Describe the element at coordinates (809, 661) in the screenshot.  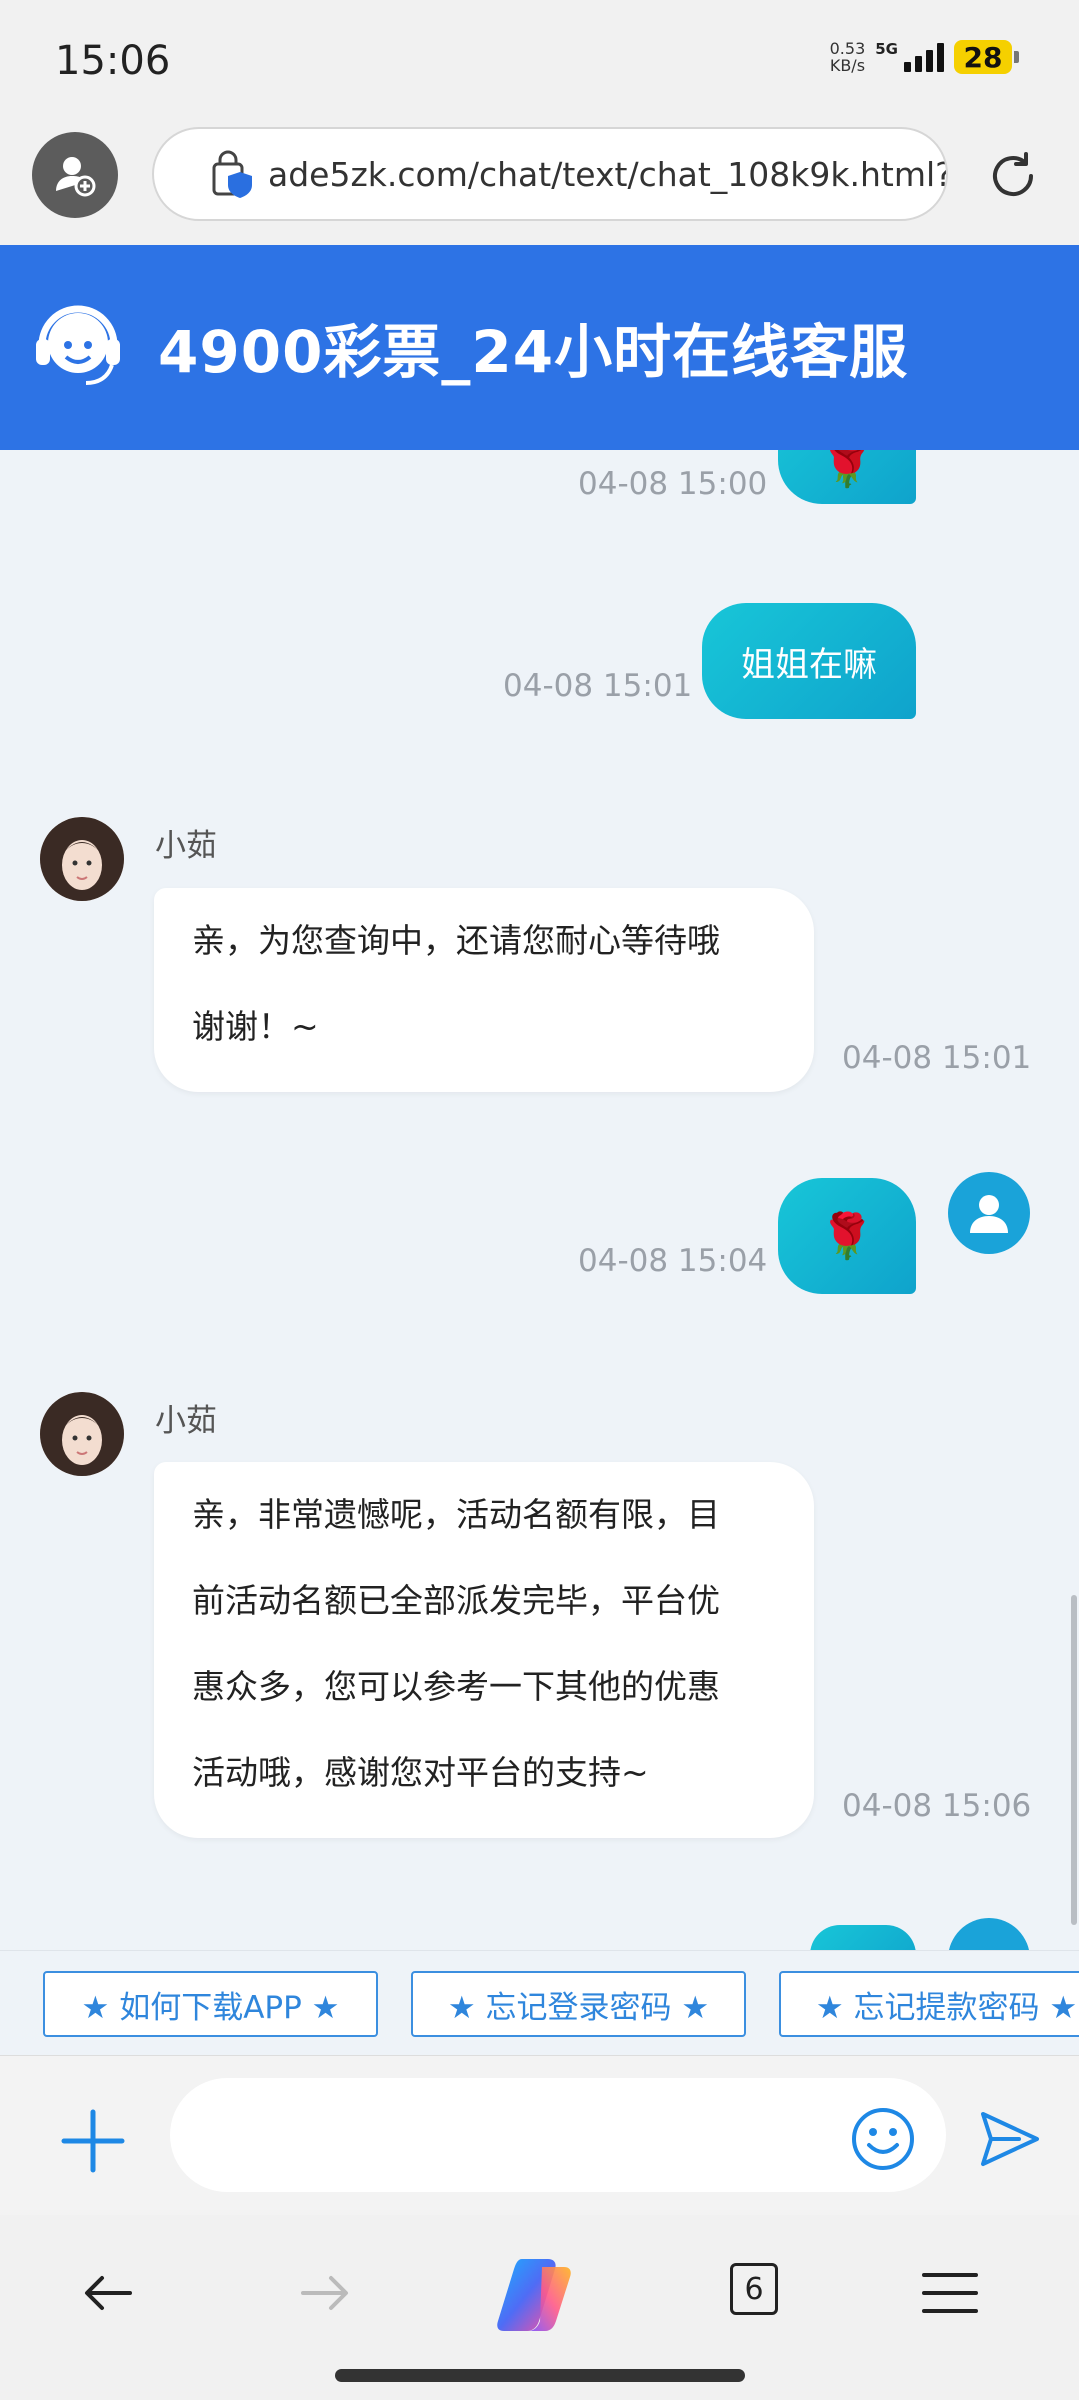
I see `outgoing-message: 姐姐在嘛` at that location.